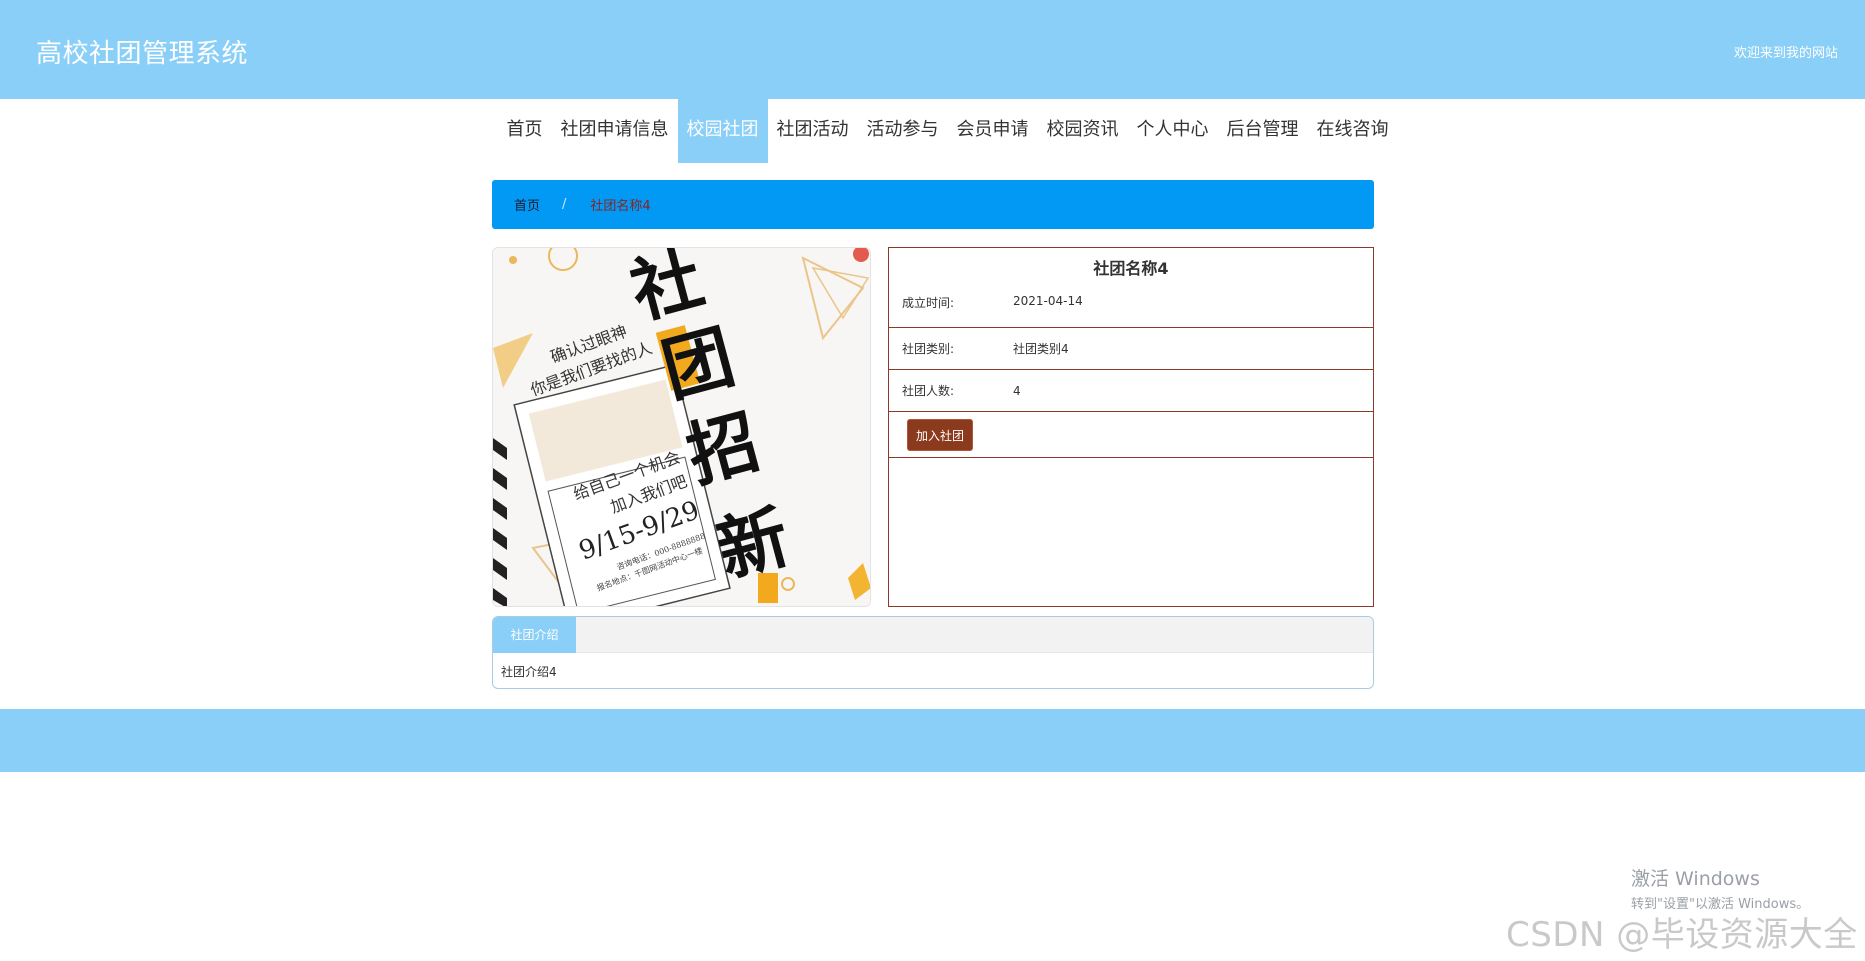 This screenshot has height=961, width=1865. I want to click on category-value: 社团类别4, so click(1041, 349).